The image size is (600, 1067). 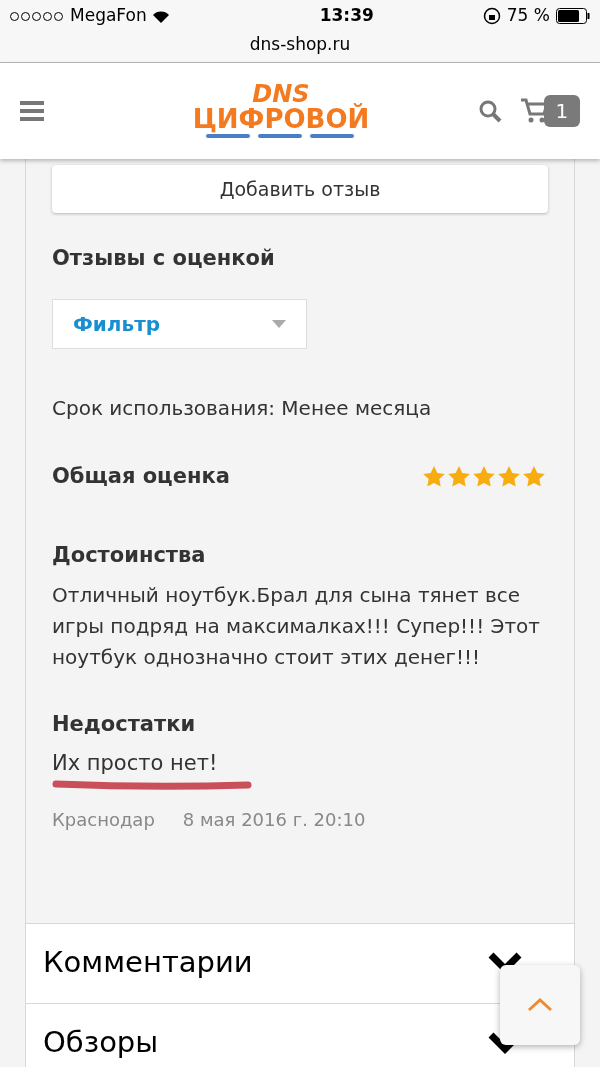 I want to click on add-review-button: Добавить отзыв, so click(x=300, y=189).